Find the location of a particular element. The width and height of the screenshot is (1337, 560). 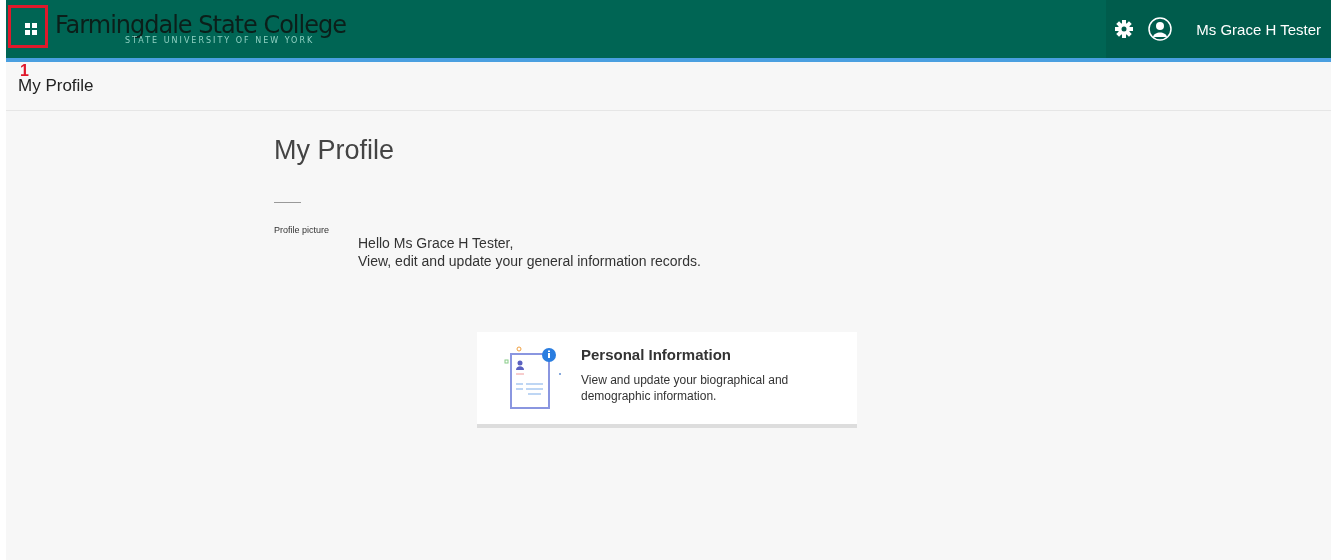

greeting: Hello Ms Grace H Tester, is located at coordinates (436, 243).